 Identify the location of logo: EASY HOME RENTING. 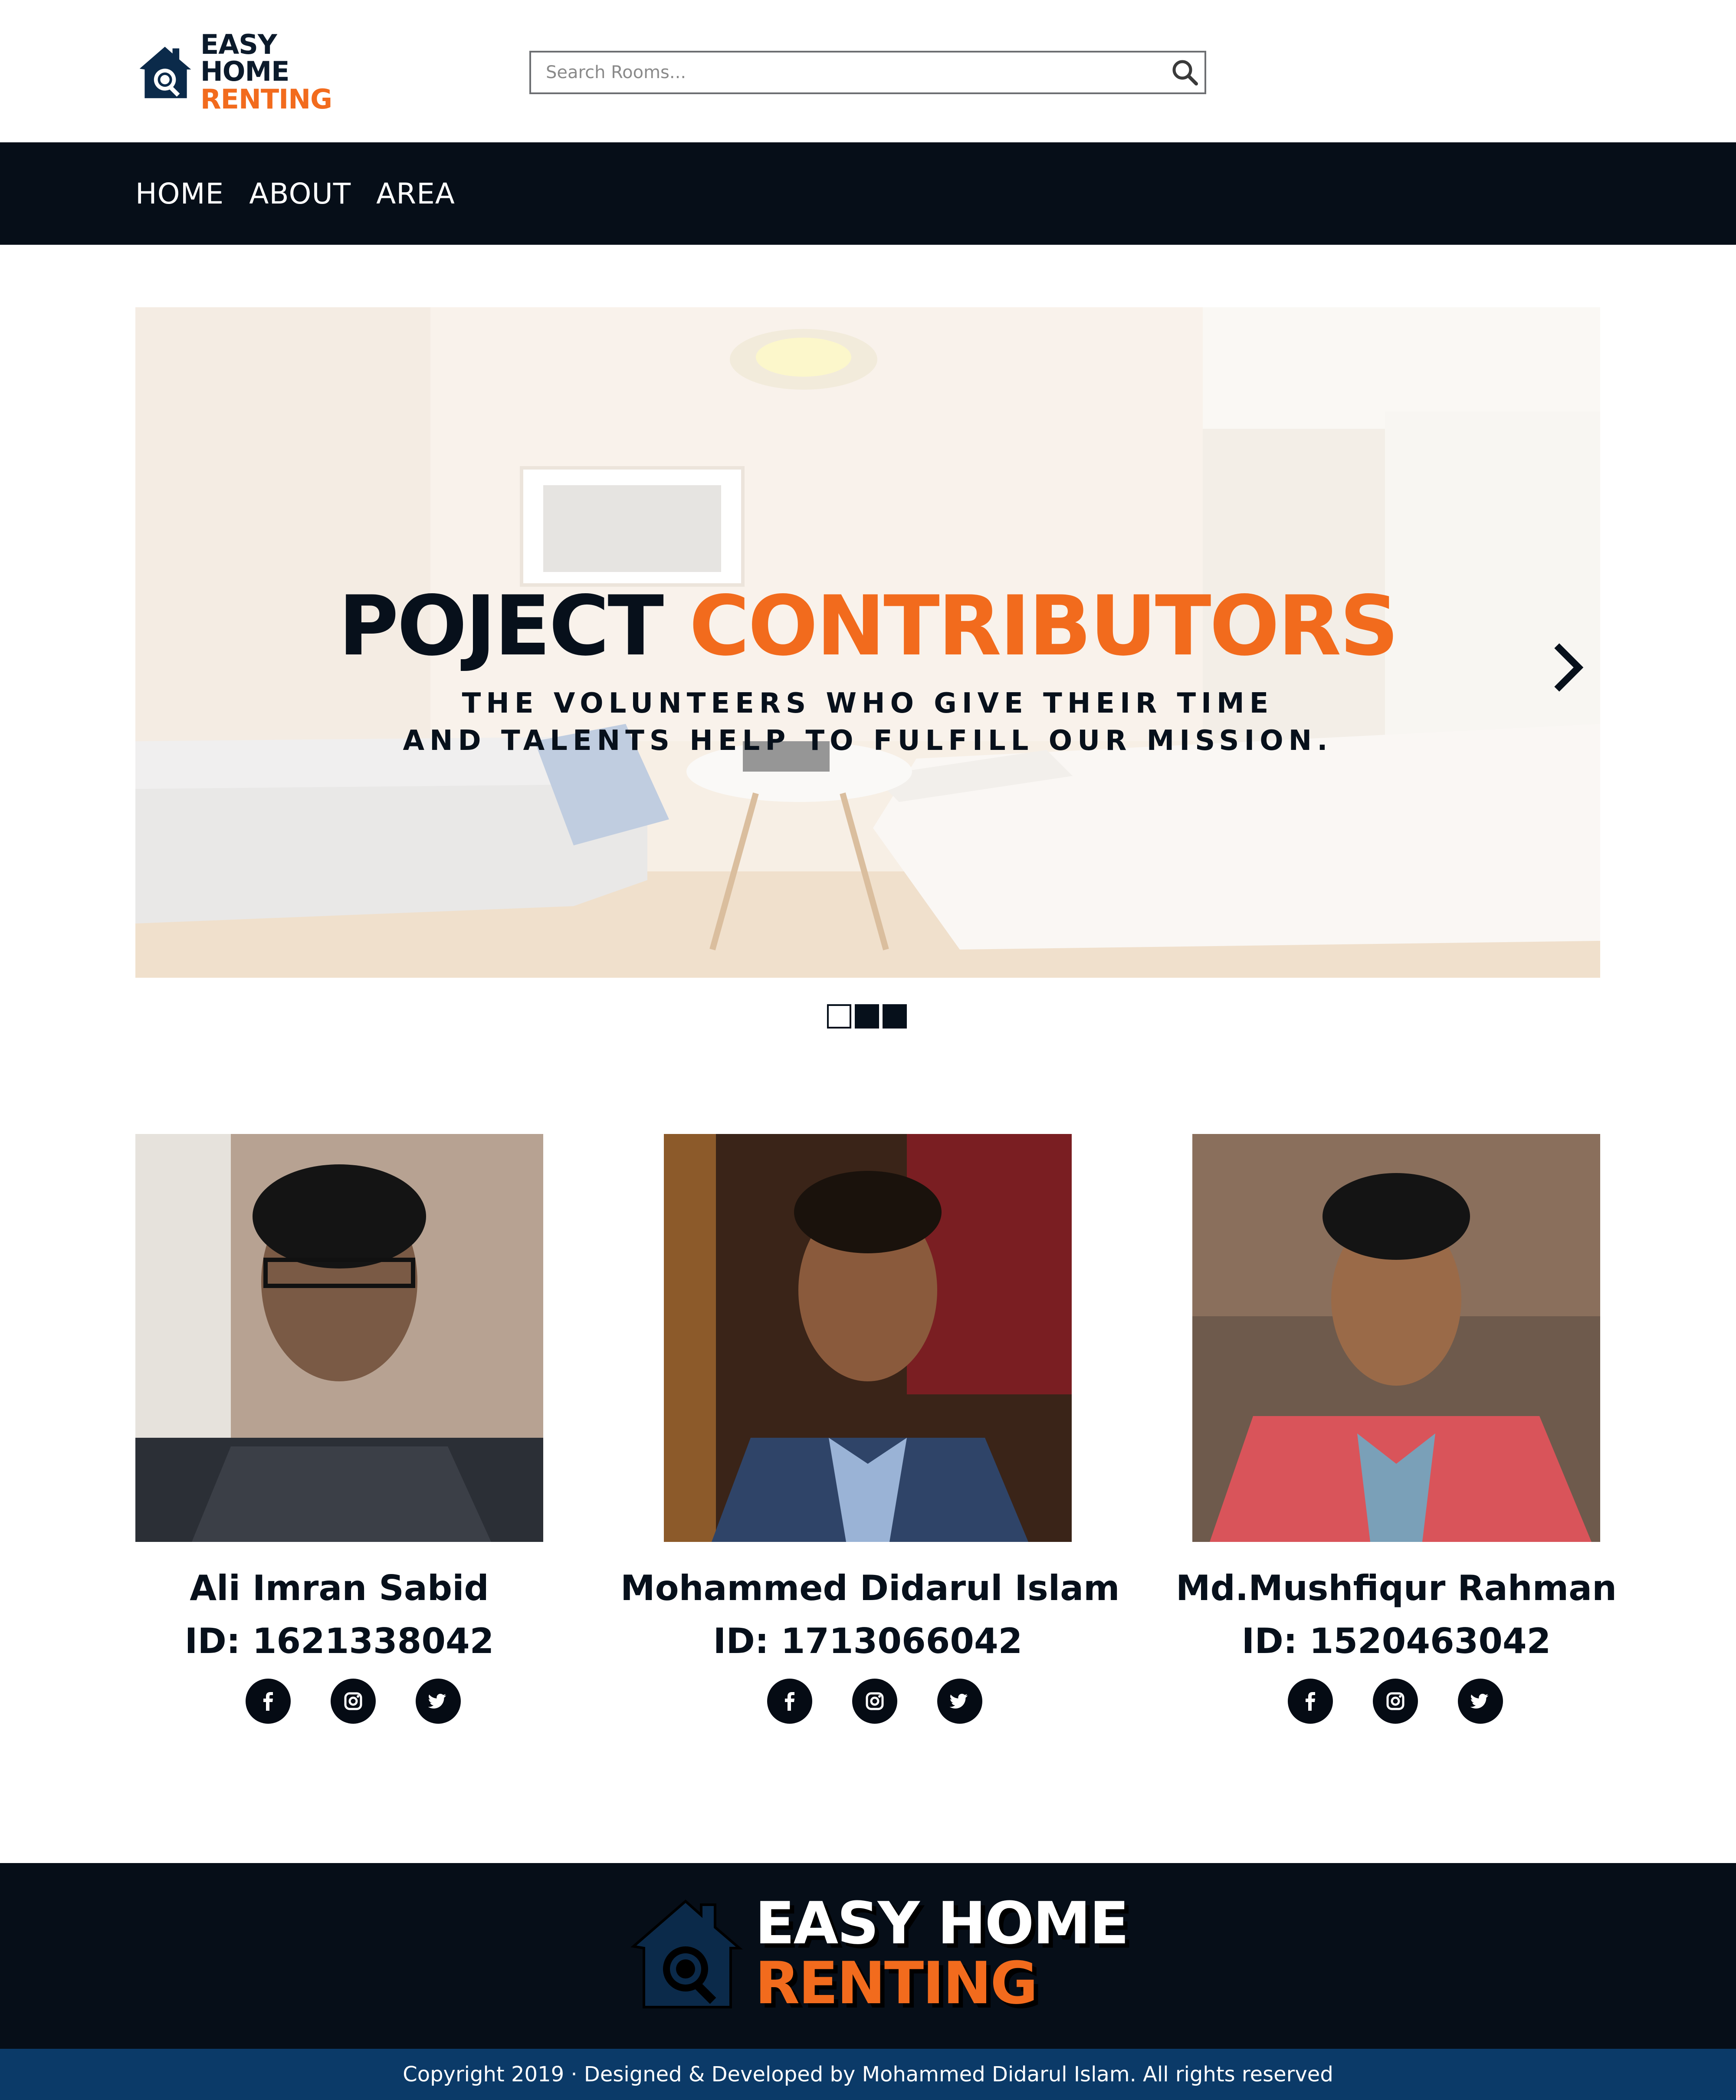
(253, 72).